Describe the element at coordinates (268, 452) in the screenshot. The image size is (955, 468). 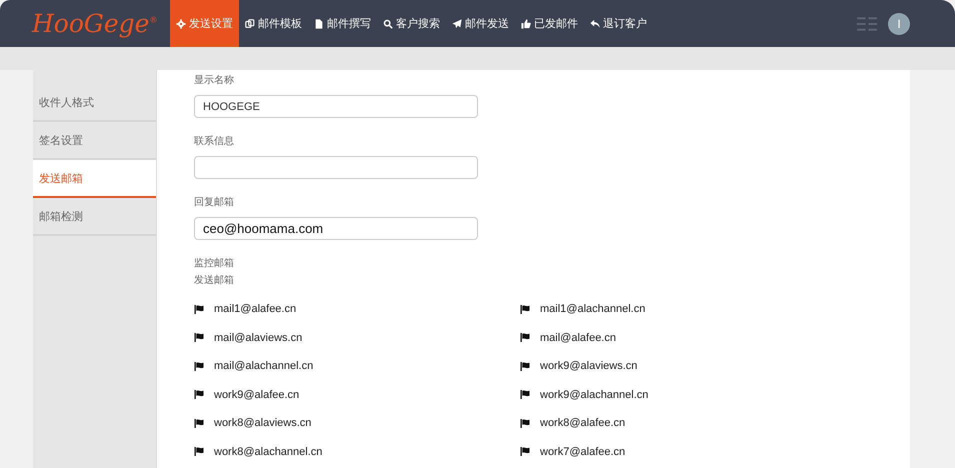
I see `mailbox-address: work8@alachannel.cn` at that location.